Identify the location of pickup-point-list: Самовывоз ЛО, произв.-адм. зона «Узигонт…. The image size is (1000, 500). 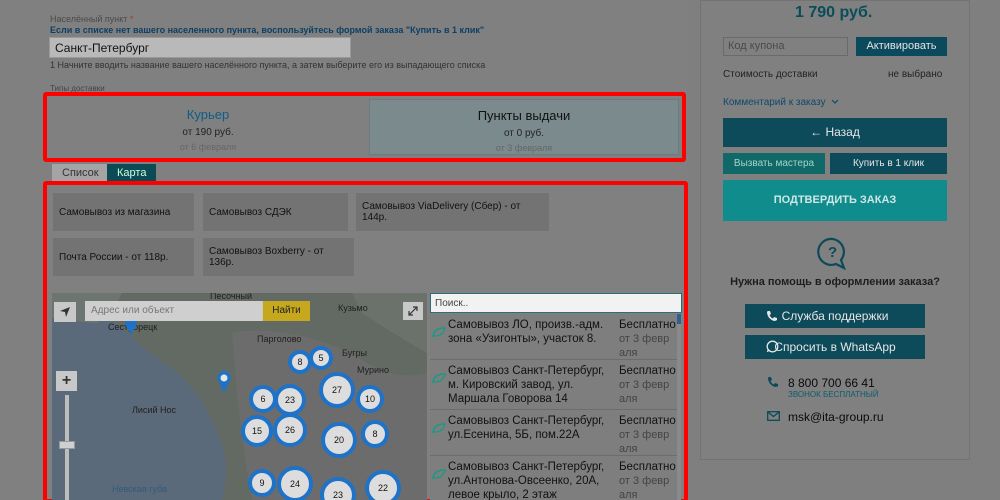
(555, 407).